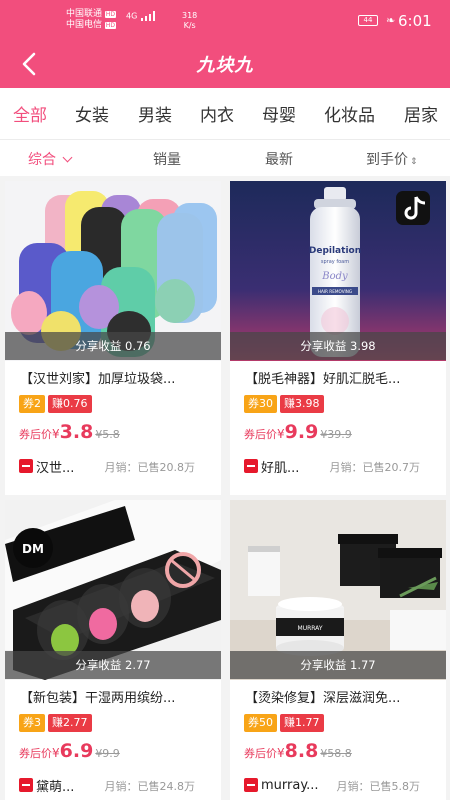  What do you see at coordinates (349, 113) in the screenshot?
I see `tab-cosmetics: 化妆品` at bounding box center [349, 113].